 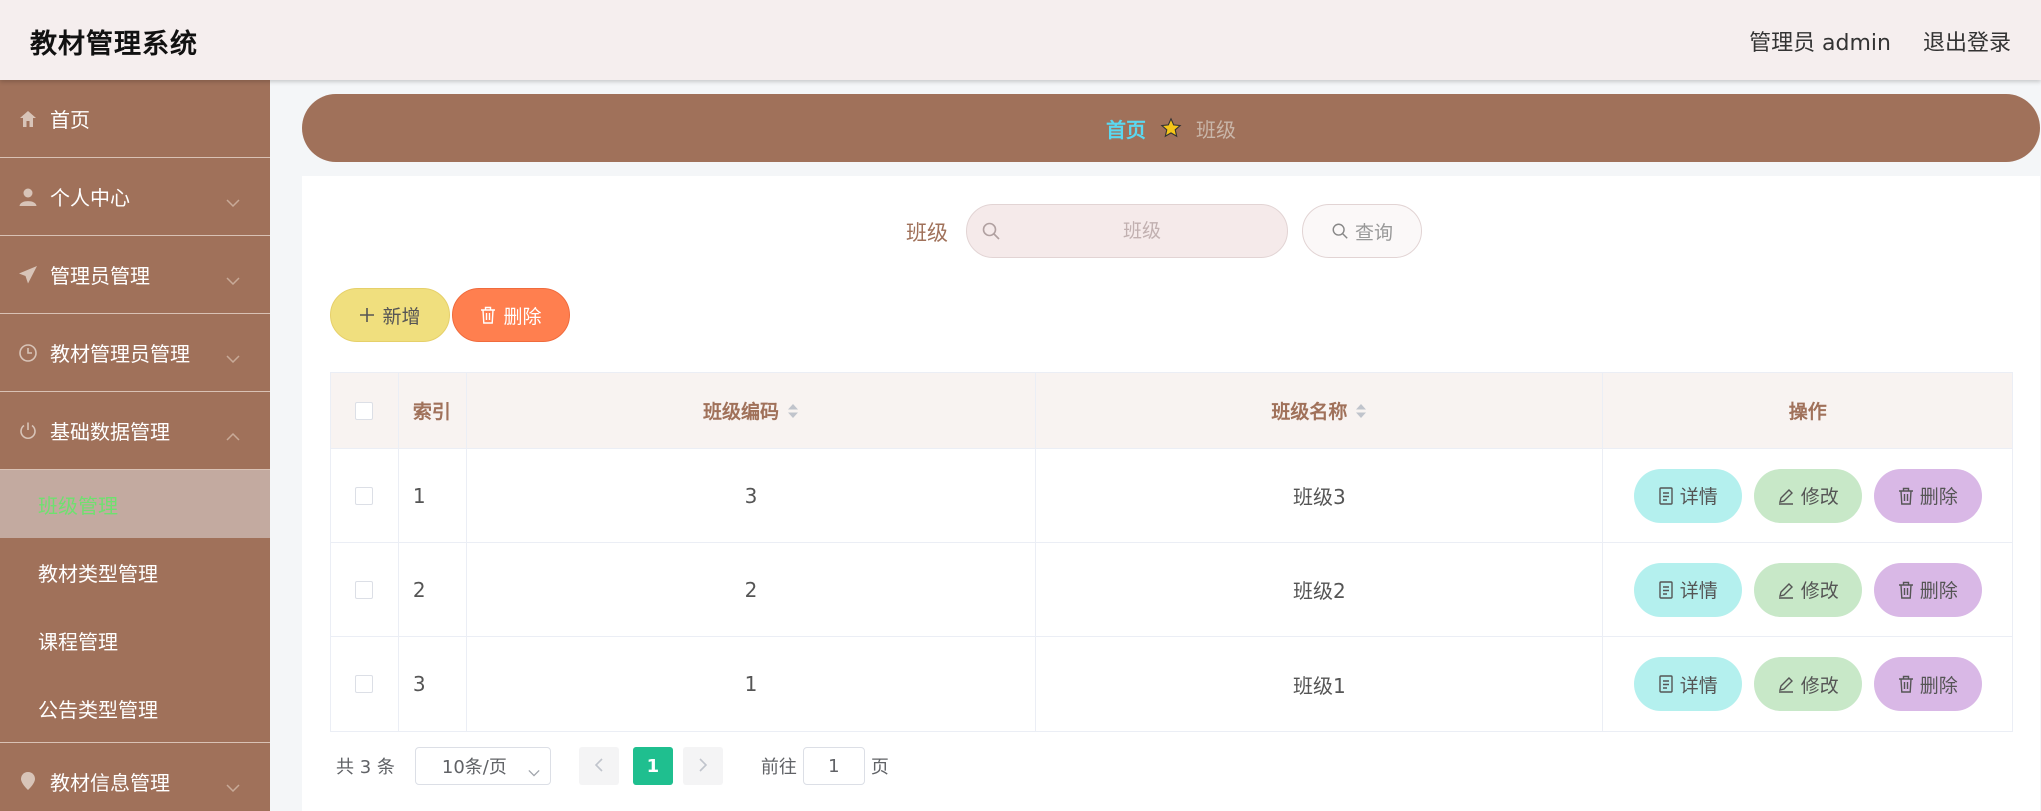 What do you see at coordinates (90, 198) in the screenshot?
I see `sidebar-item-label: 个人中心` at bounding box center [90, 198].